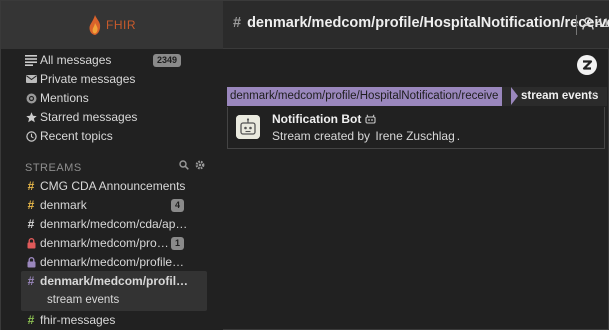  I want to click on avatar, so click(248, 127).